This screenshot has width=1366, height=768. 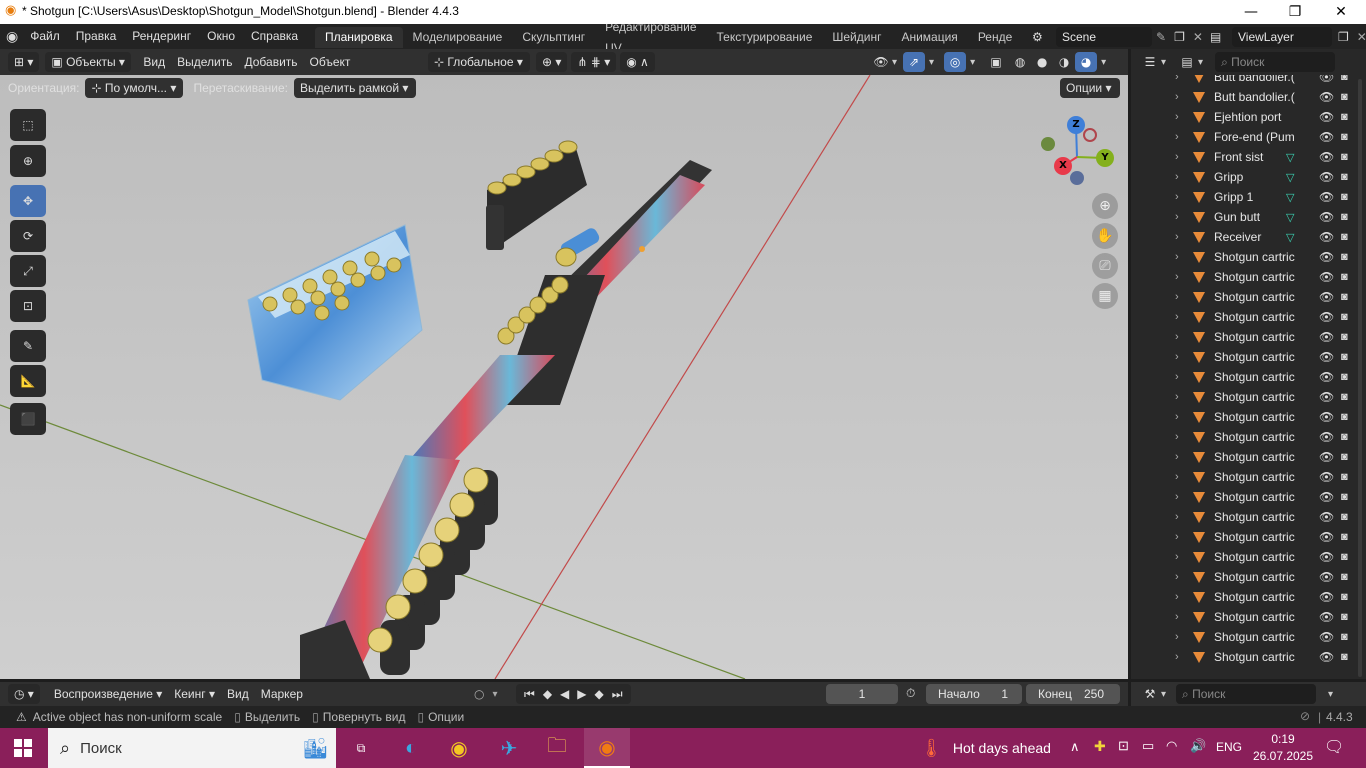 What do you see at coordinates (552, 62) in the screenshot?
I see `pivot-dropdown: ⊕ ▾` at bounding box center [552, 62].